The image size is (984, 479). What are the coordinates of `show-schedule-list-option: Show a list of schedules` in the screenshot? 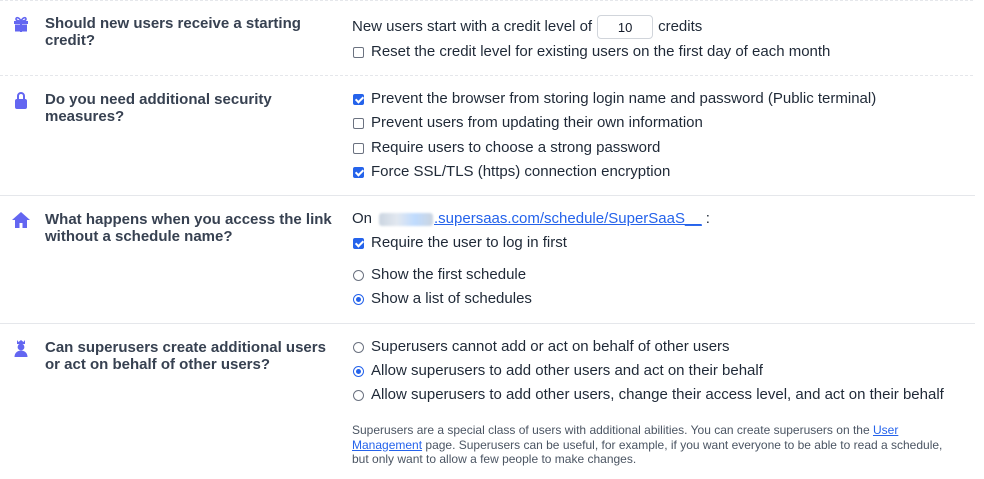 It's located at (442, 299).